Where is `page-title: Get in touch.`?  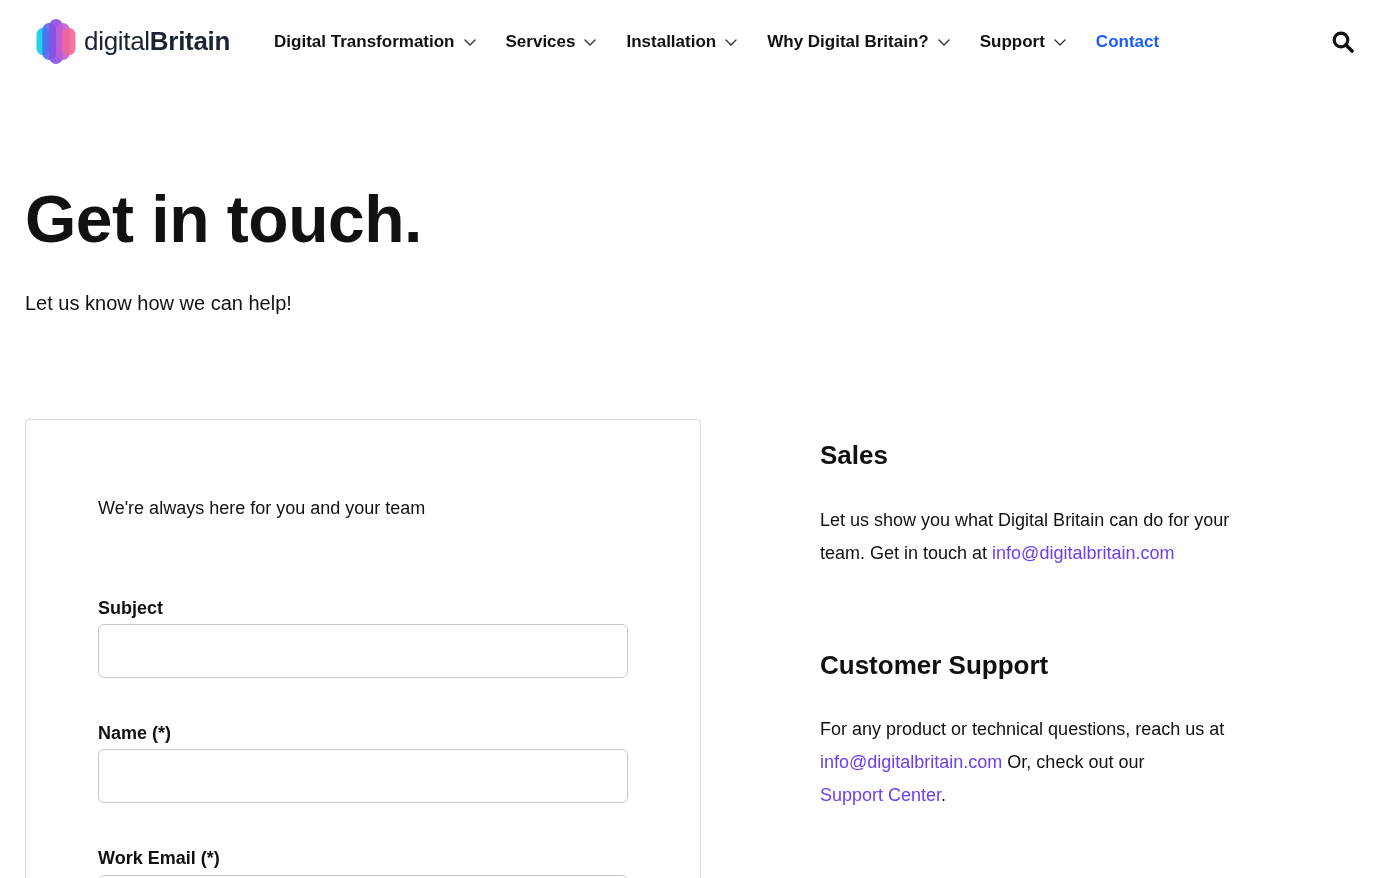 page-title: Get in touch. is located at coordinates (224, 220).